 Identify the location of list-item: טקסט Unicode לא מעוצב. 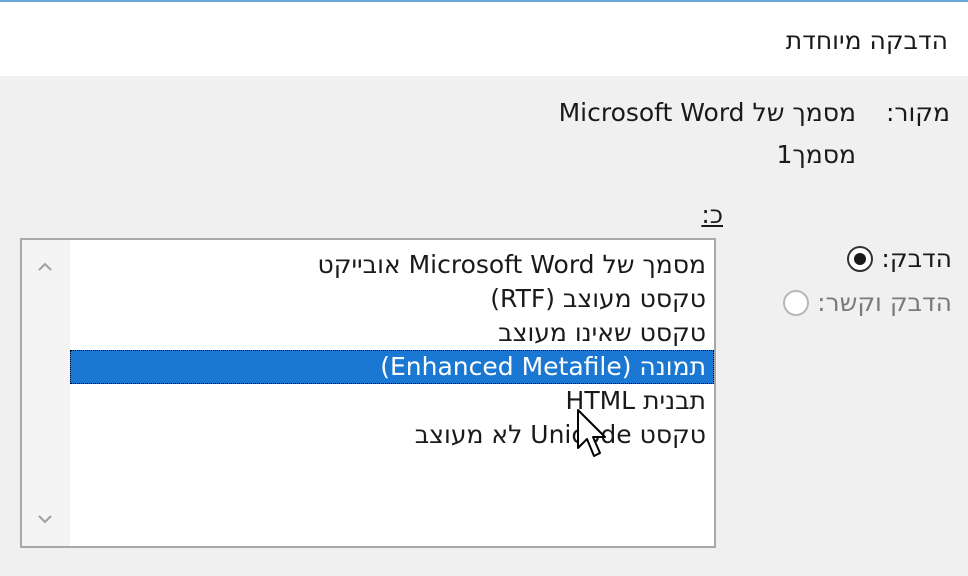
(392, 435).